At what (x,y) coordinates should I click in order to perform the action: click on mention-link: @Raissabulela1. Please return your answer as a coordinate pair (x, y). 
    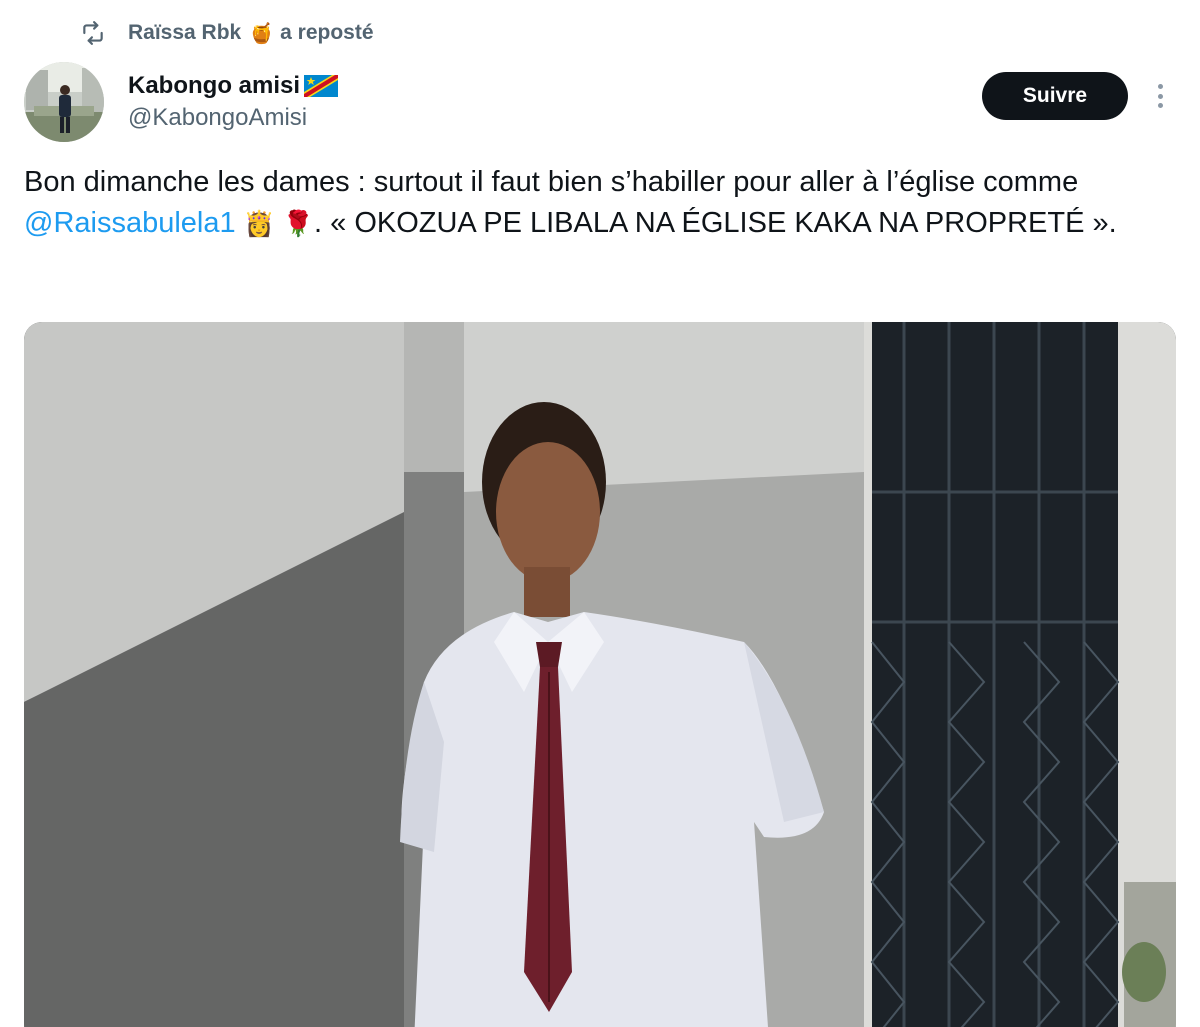
    Looking at the image, I should click on (130, 223).